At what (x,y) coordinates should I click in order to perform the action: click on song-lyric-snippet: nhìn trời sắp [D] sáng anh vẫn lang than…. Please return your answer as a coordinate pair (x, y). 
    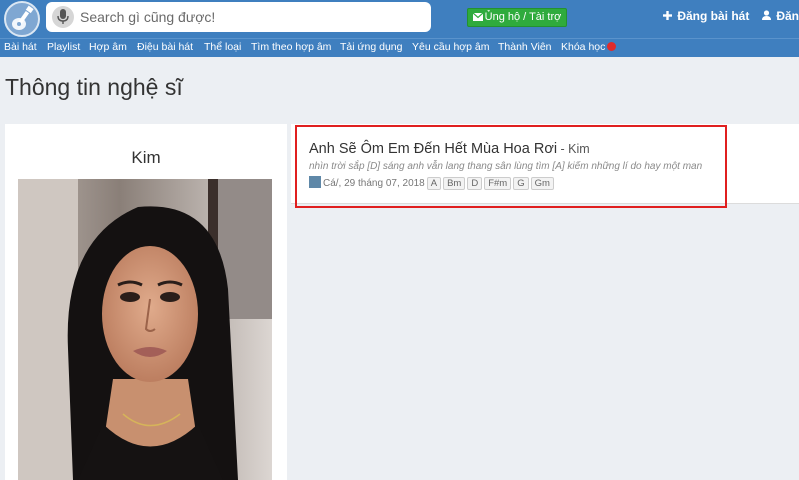
    Looking at the image, I should click on (506, 166).